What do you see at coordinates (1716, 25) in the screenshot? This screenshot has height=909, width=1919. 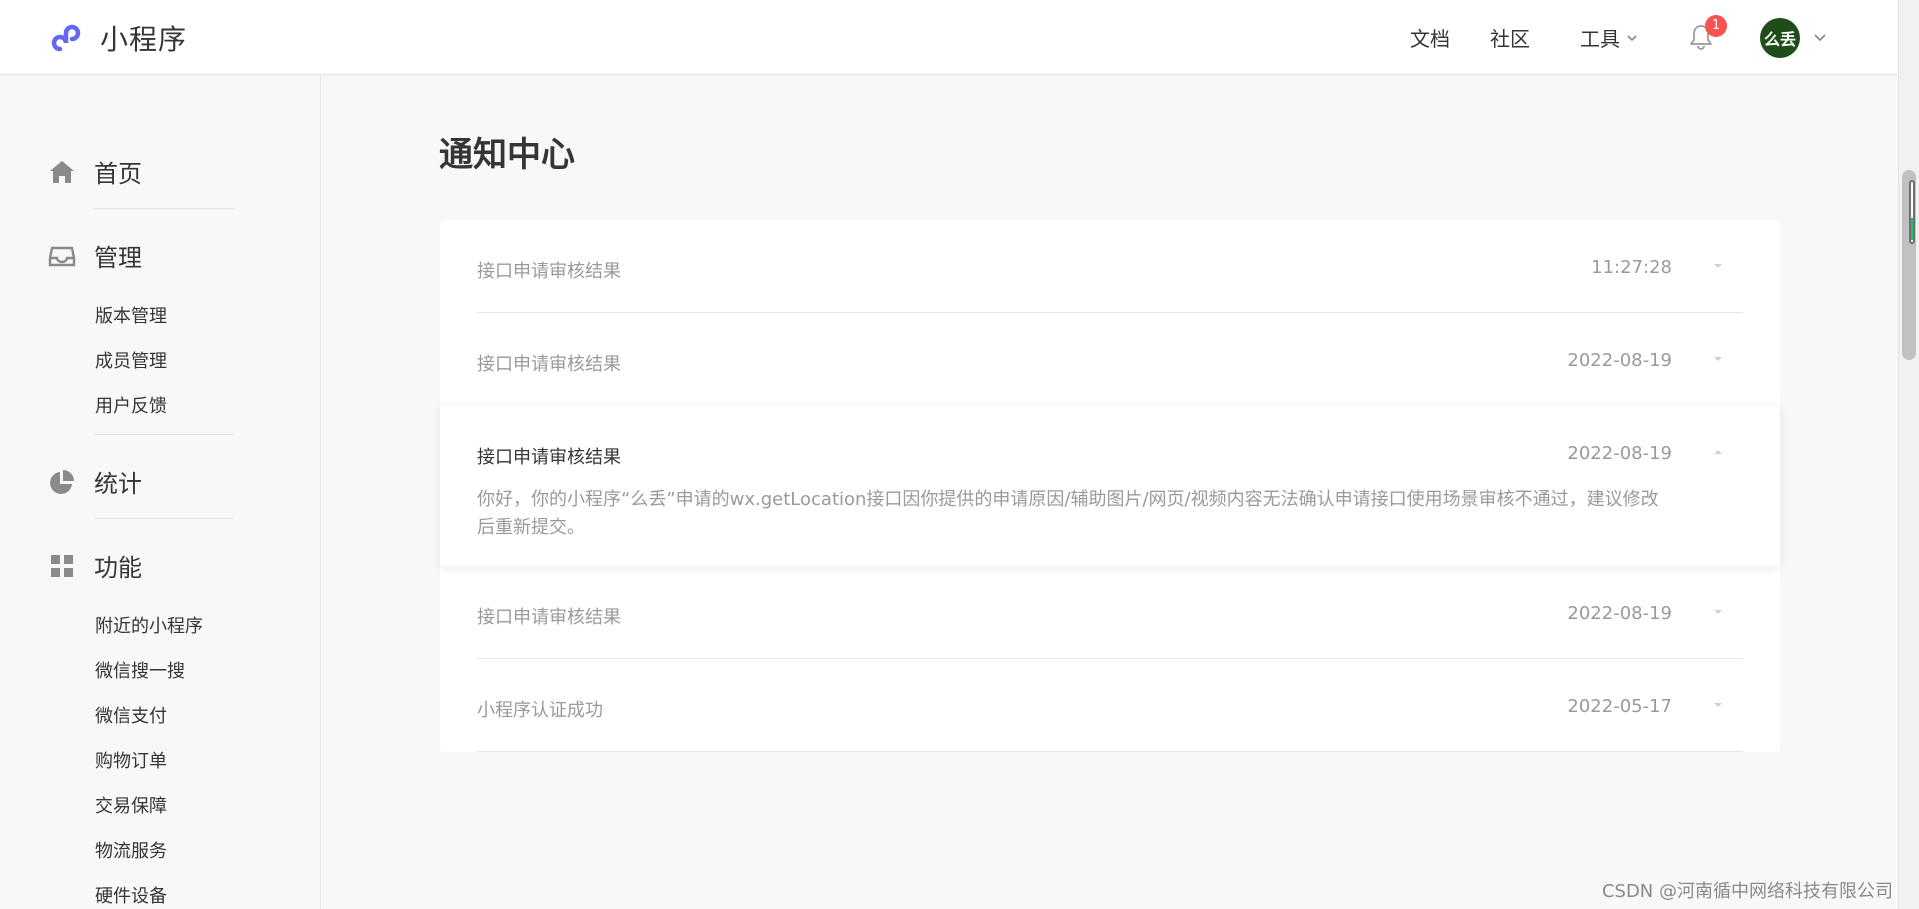 I see `notification-badge: 1` at bounding box center [1716, 25].